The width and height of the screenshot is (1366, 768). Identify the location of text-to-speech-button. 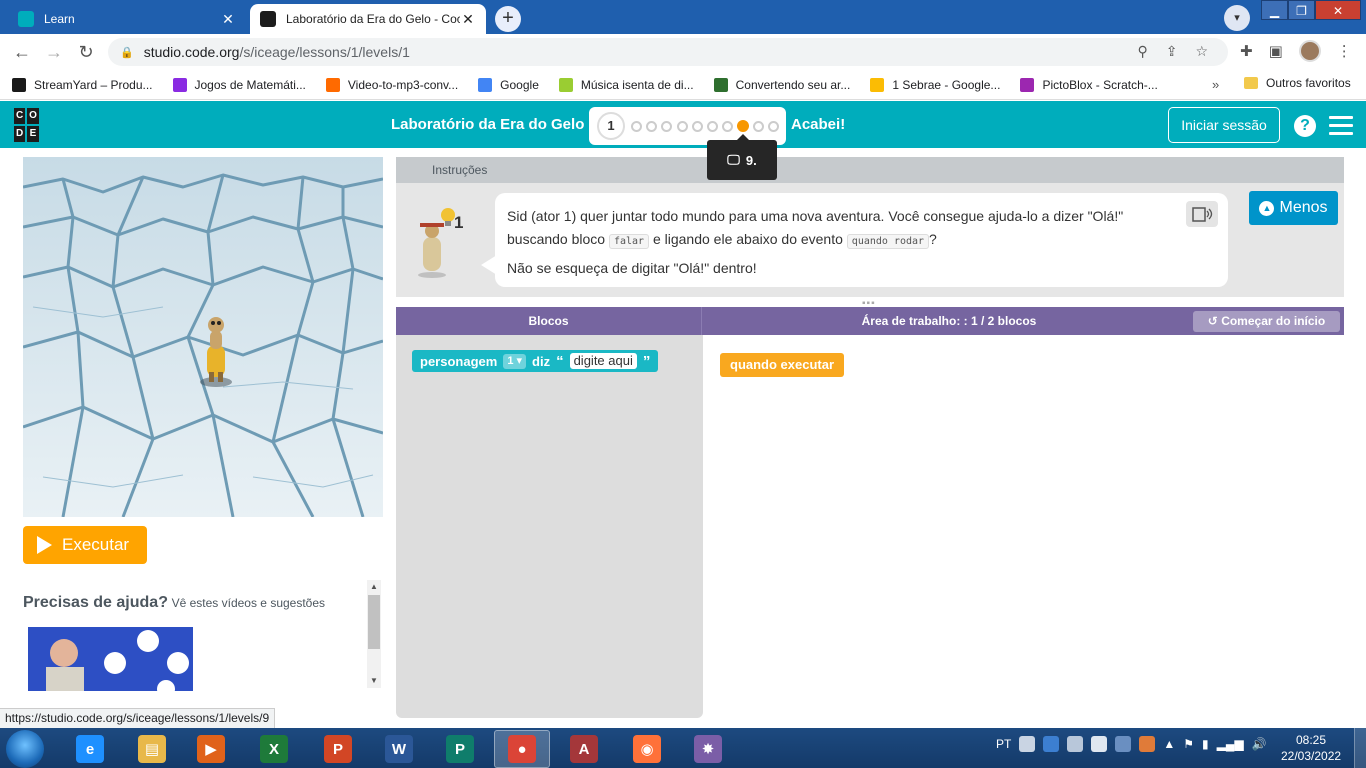
(1202, 214).